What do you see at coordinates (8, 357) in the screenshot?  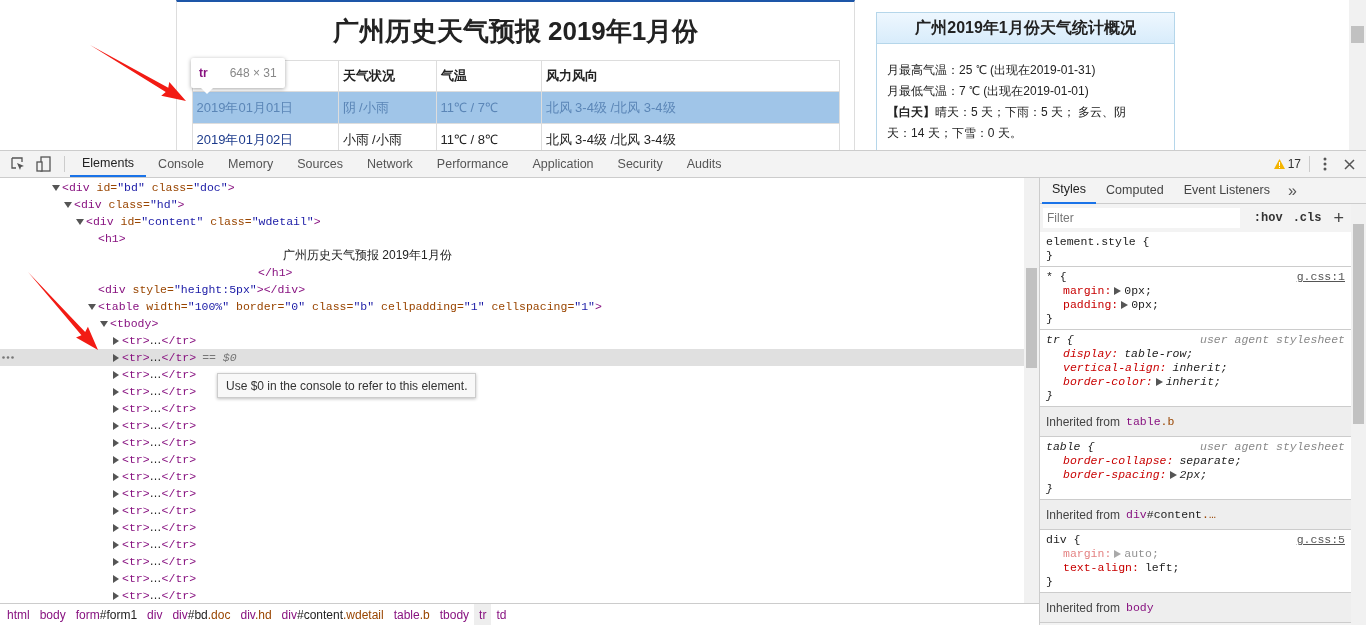 I see `more-dots-icon` at bounding box center [8, 357].